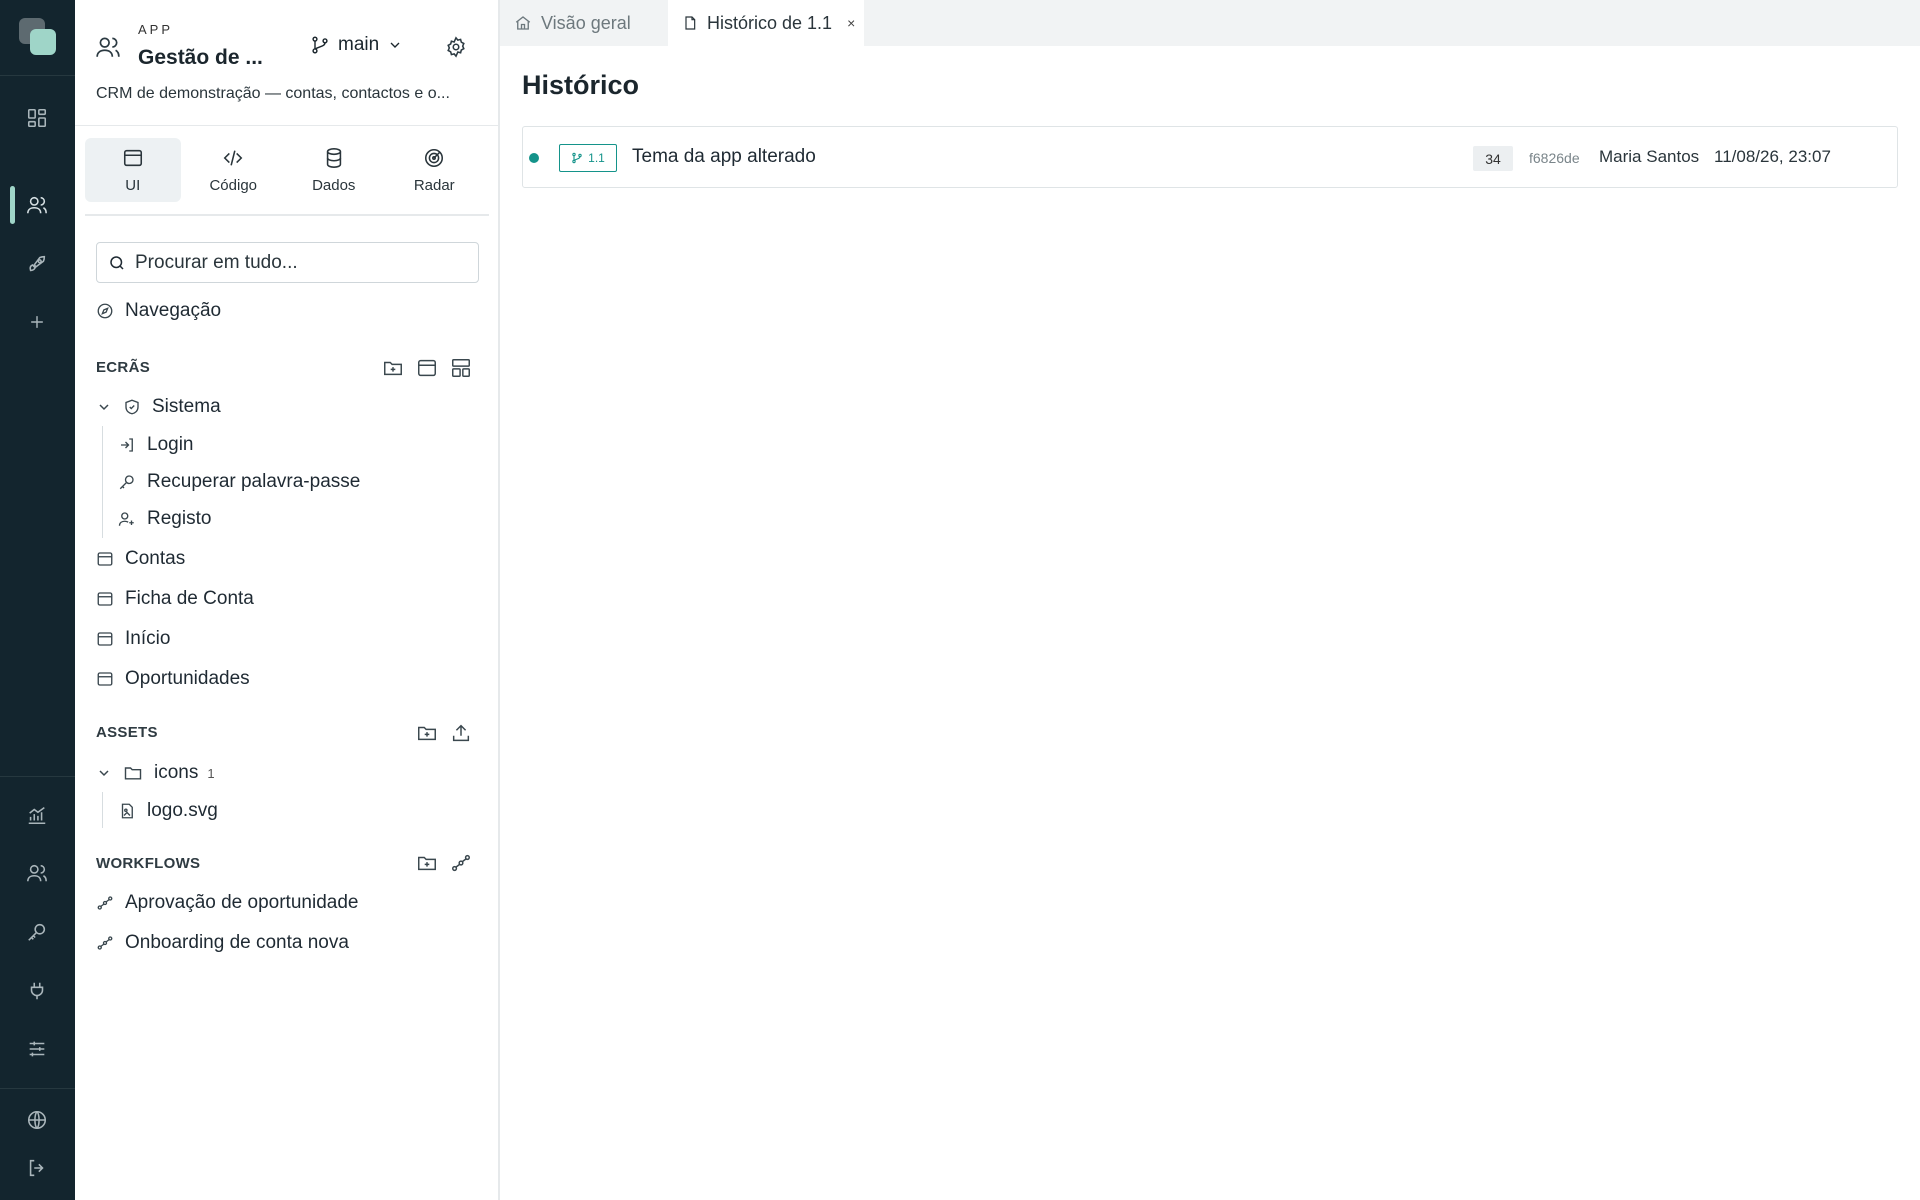 Image resolution: width=1920 pixels, height=1200 pixels. I want to click on history-author: Maria Santos, so click(1649, 156).